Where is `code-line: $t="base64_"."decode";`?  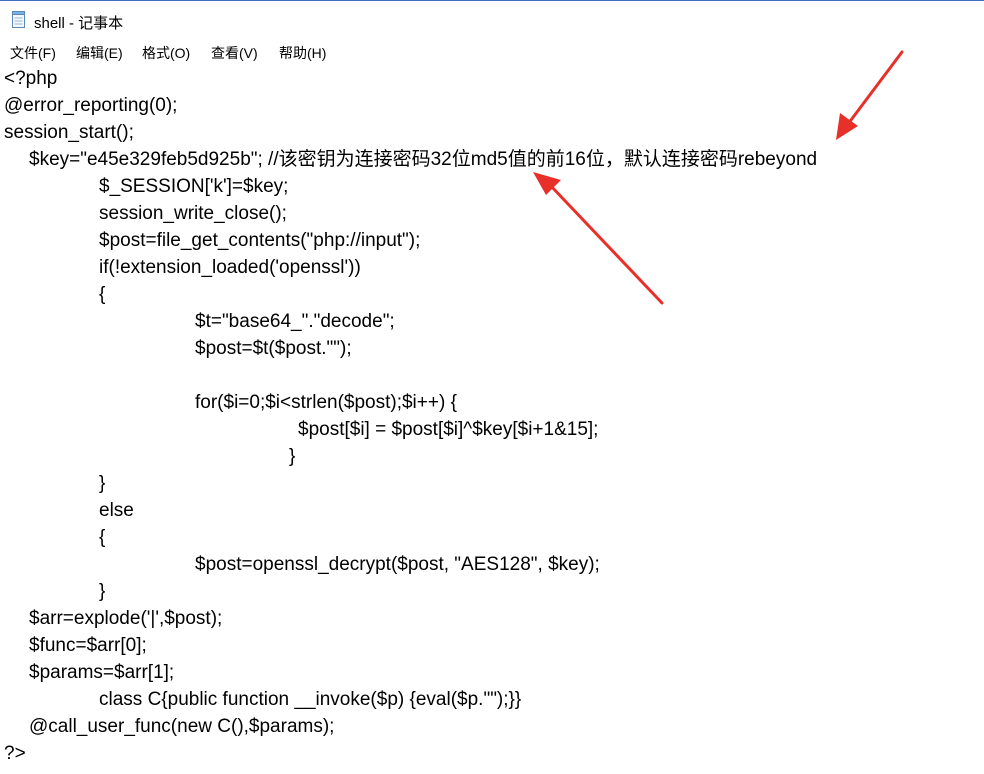 code-line: $t="base64_"."decode"; is located at coordinates (295, 321).